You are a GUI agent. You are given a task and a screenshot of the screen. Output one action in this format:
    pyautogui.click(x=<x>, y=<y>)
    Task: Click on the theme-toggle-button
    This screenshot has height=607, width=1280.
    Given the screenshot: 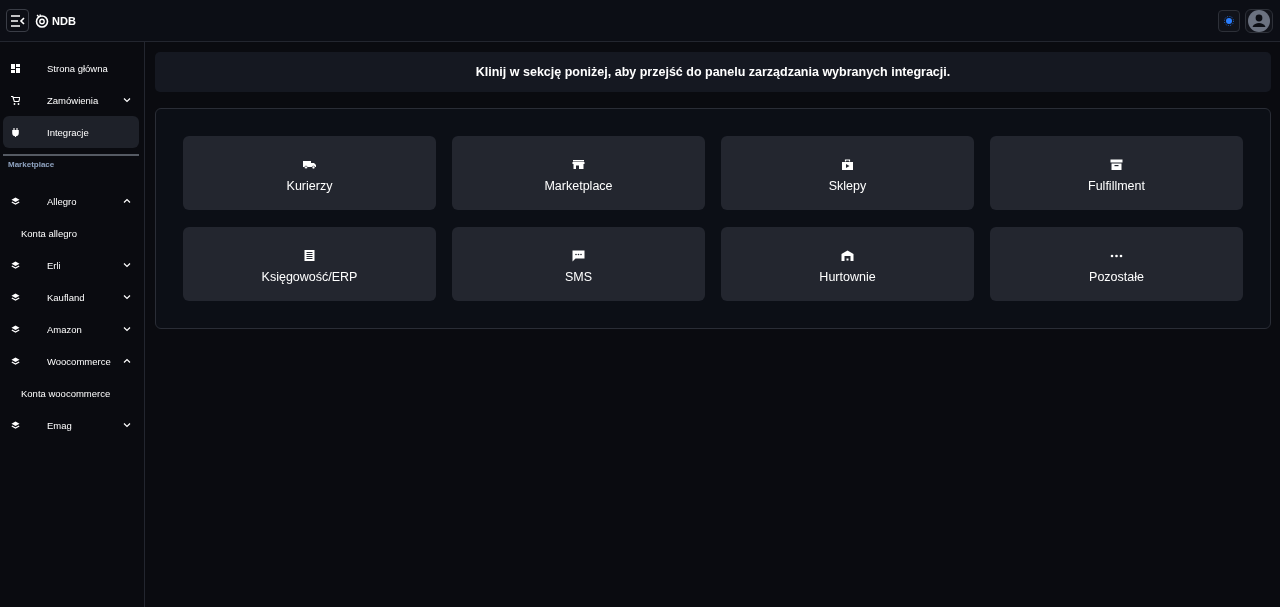 What is the action you would take?
    pyautogui.click(x=1229, y=20)
    